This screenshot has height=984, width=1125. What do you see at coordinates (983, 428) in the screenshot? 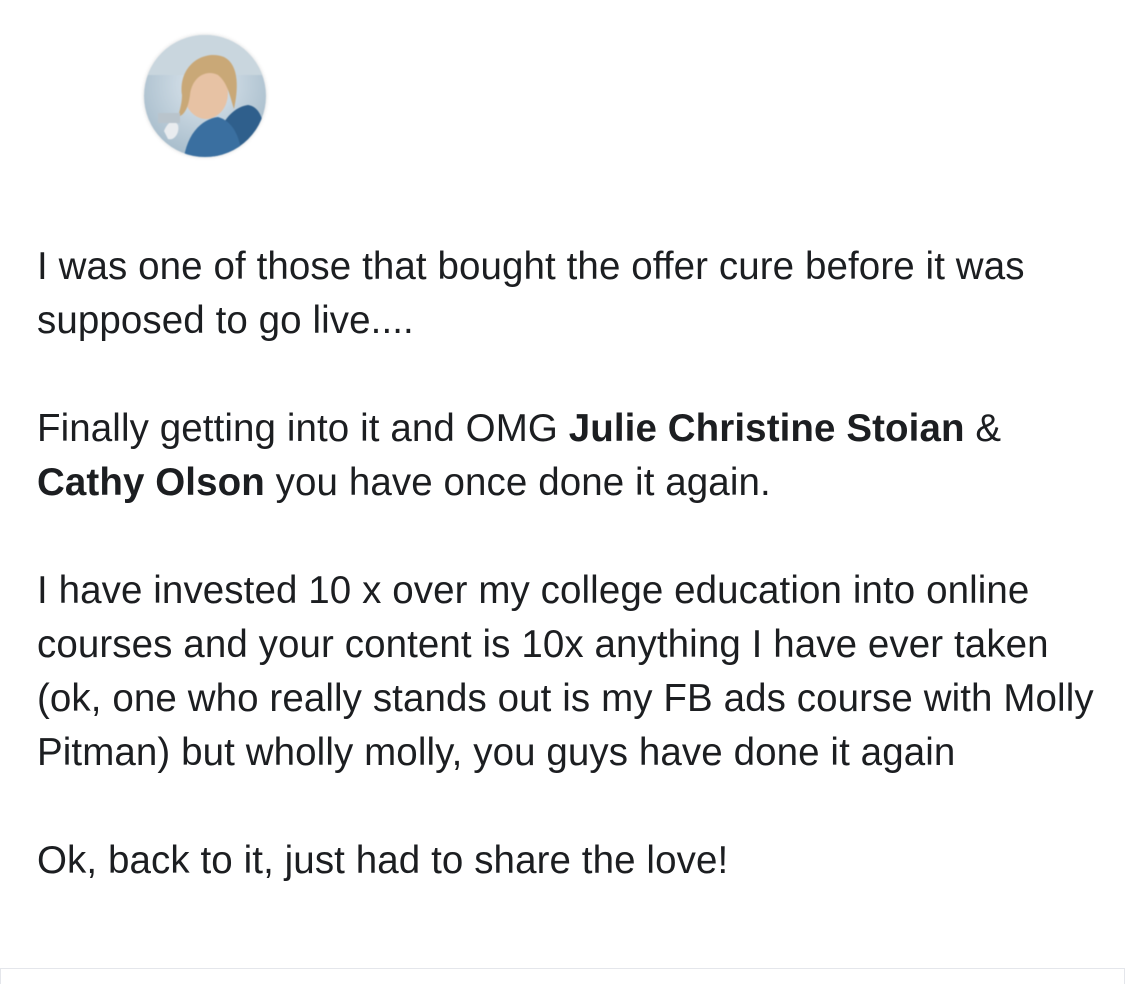
I see `post-text: &` at bounding box center [983, 428].